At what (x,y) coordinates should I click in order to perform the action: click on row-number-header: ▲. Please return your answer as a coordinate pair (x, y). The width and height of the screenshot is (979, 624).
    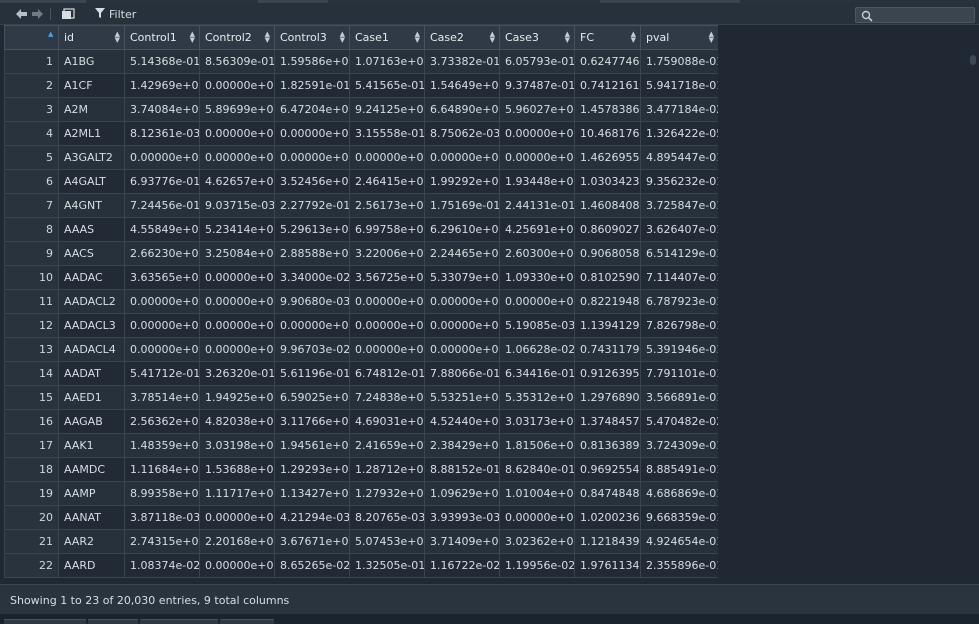
    Looking at the image, I should click on (31, 37).